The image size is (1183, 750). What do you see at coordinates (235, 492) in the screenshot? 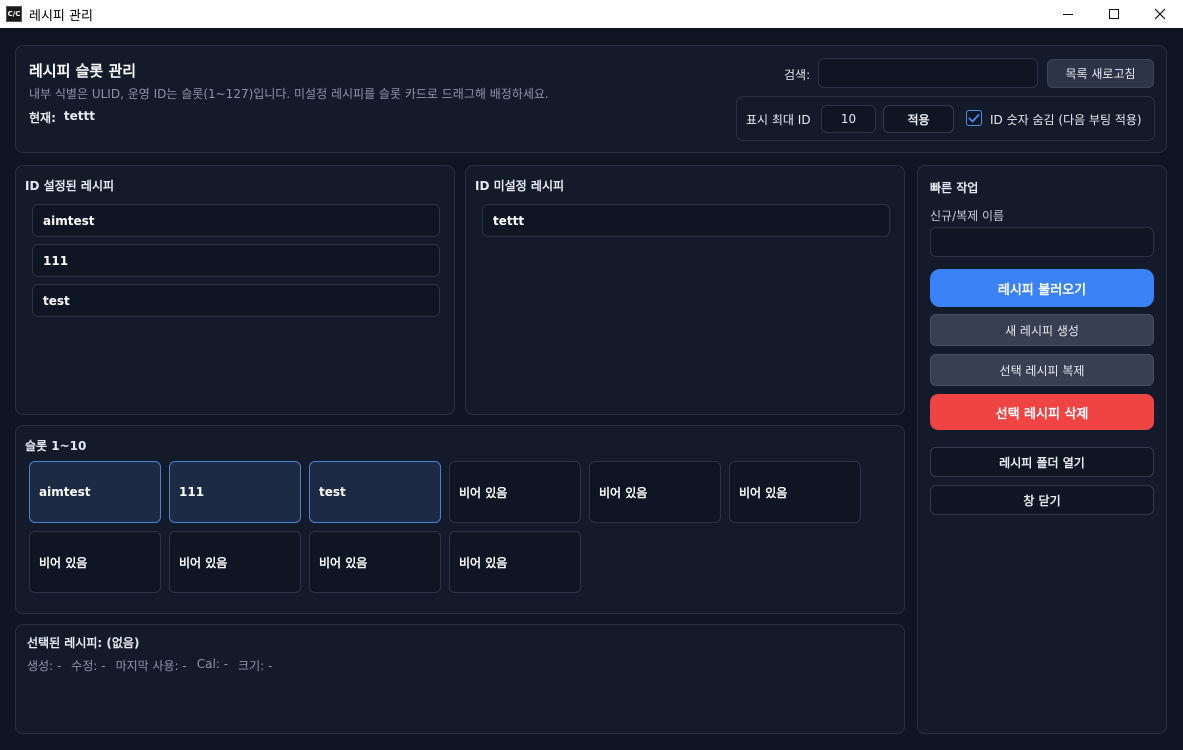
I see `slot-card-2: 111` at bounding box center [235, 492].